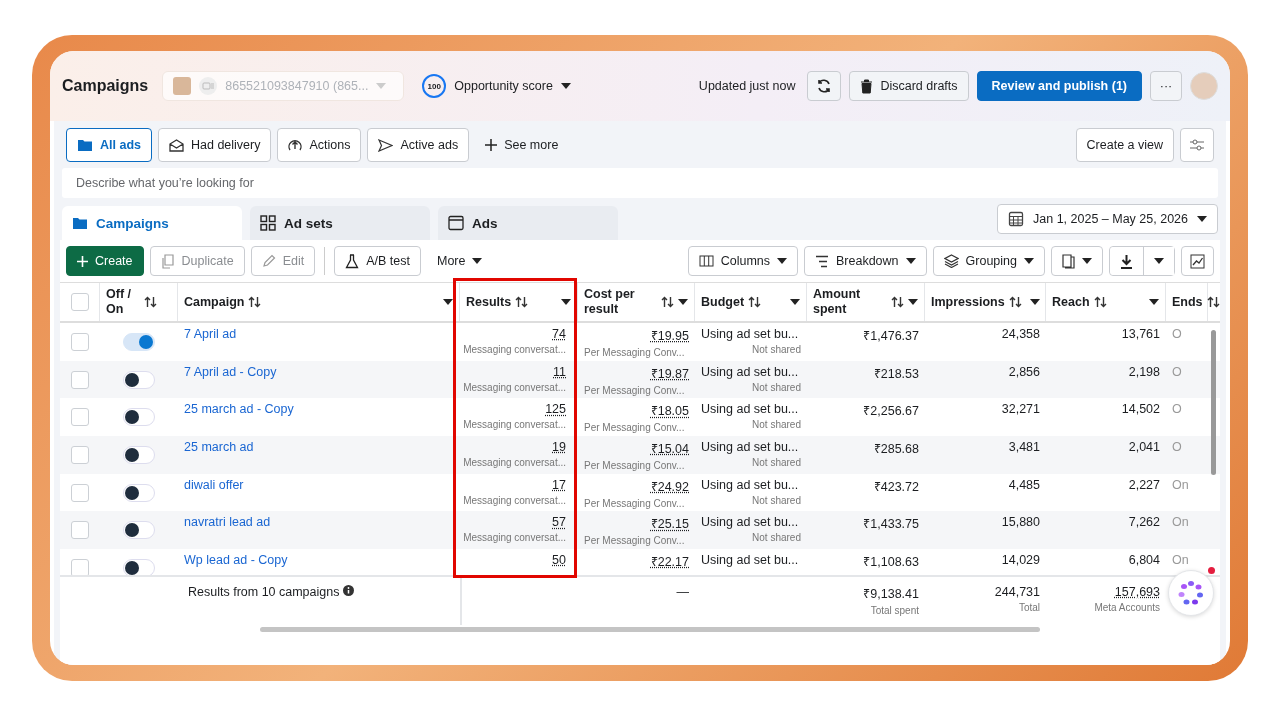 This screenshot has height=720, width=1280. Describe the element at coordinates (319, 560) in the screenshot. I see `campaign-link: Wp lead ad - Copy` at that location.